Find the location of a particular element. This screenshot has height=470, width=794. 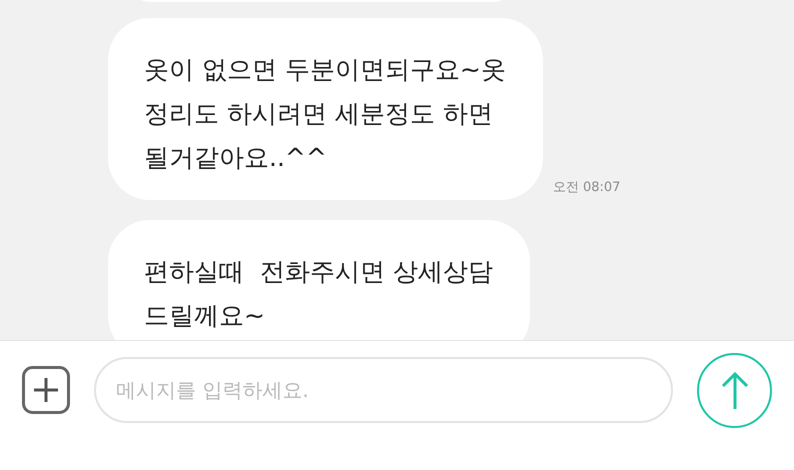

arrow-up-icon is located at coordinates (735, 390).